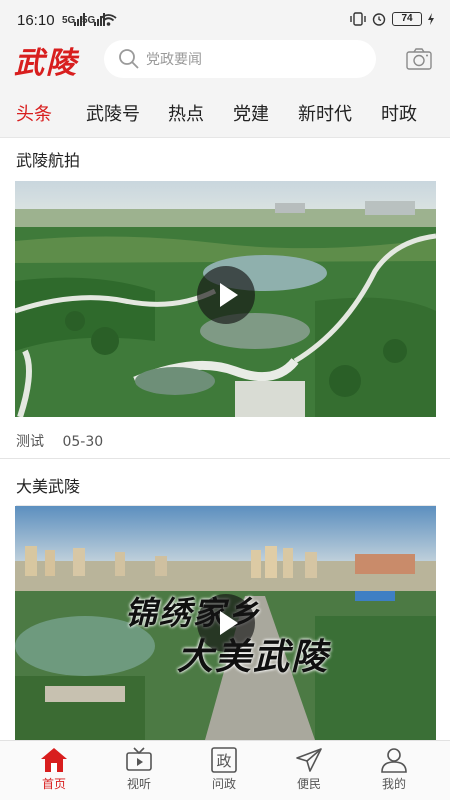 The image size is (450, 800). Describe the element at coordinates (30, 442) in the screenshot. I see `card-author: 测试` at that location.